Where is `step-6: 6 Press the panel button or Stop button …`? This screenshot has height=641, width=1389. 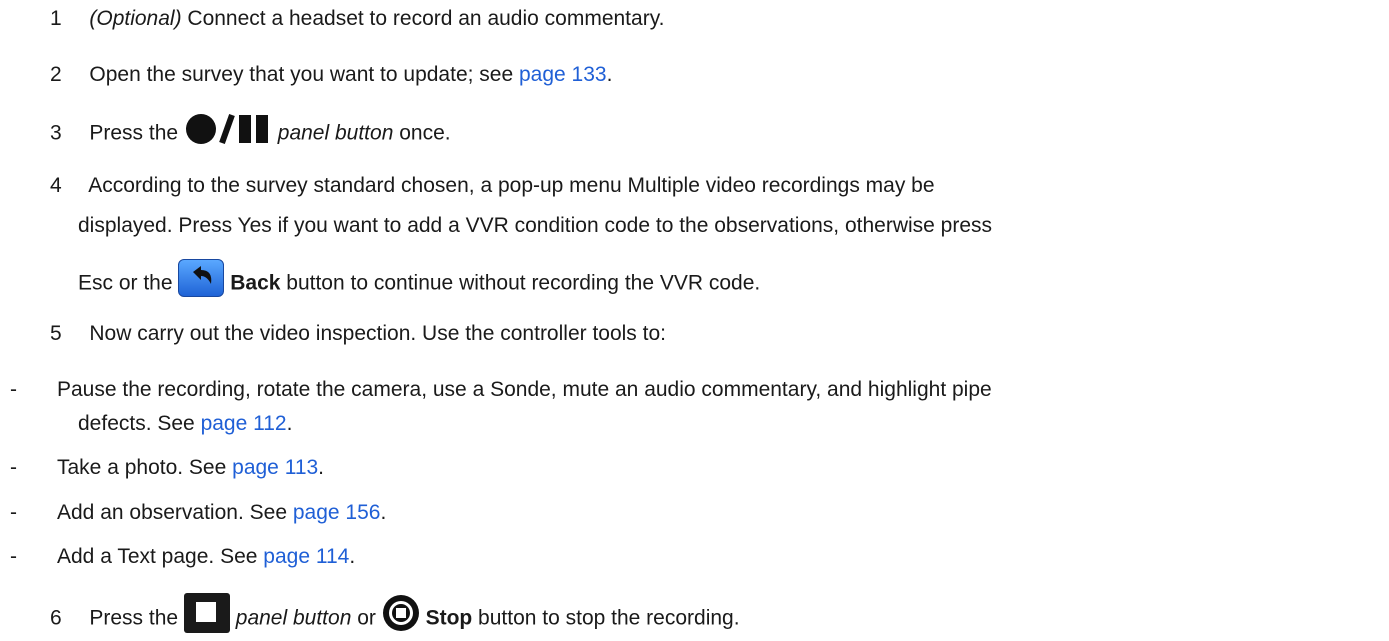
step-6: 6 Press the panel button or Stop button … is located at coordinates (395, 616).